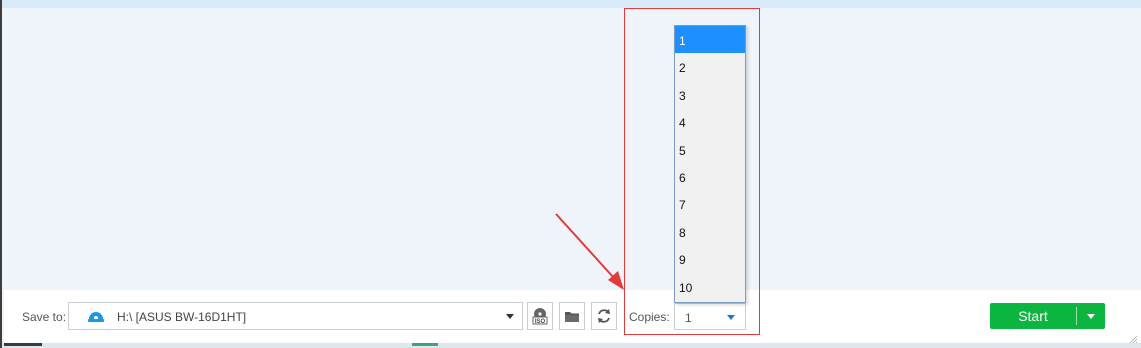 Image resolution: width=1141 pixels, height=348 pixels. I want to click on iso-button: ISO, so click(540, 316).